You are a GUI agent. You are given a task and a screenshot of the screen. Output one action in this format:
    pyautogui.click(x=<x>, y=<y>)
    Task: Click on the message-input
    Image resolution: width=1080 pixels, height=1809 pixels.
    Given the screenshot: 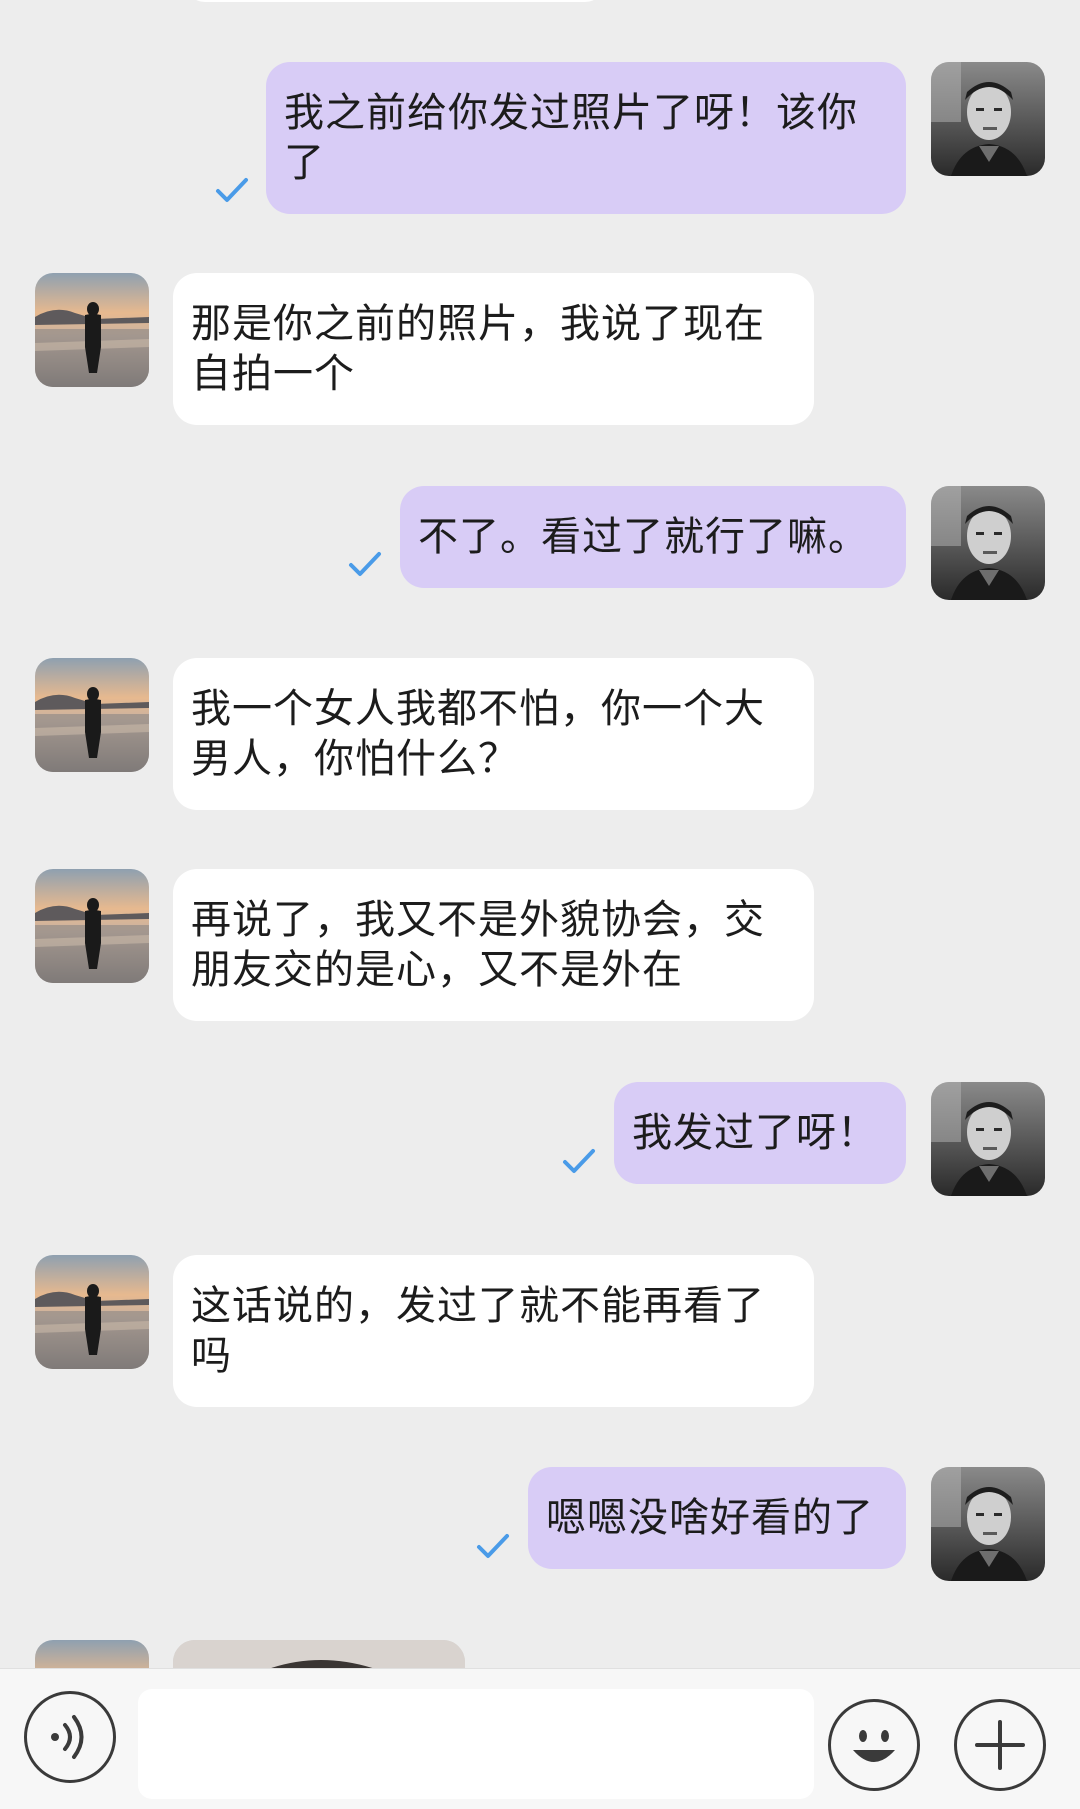 What is the action you would take?
    pyautogui.click(x=476, y=1744)
    